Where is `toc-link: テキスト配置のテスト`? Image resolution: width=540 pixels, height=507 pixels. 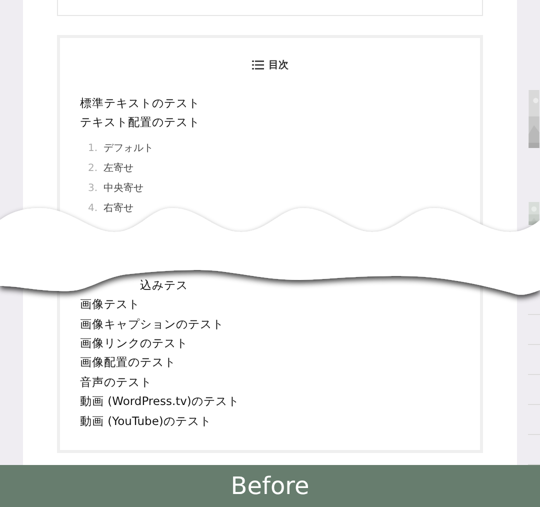 toc-link: テキスト配置のテスト is located at coordinates (140, 123).